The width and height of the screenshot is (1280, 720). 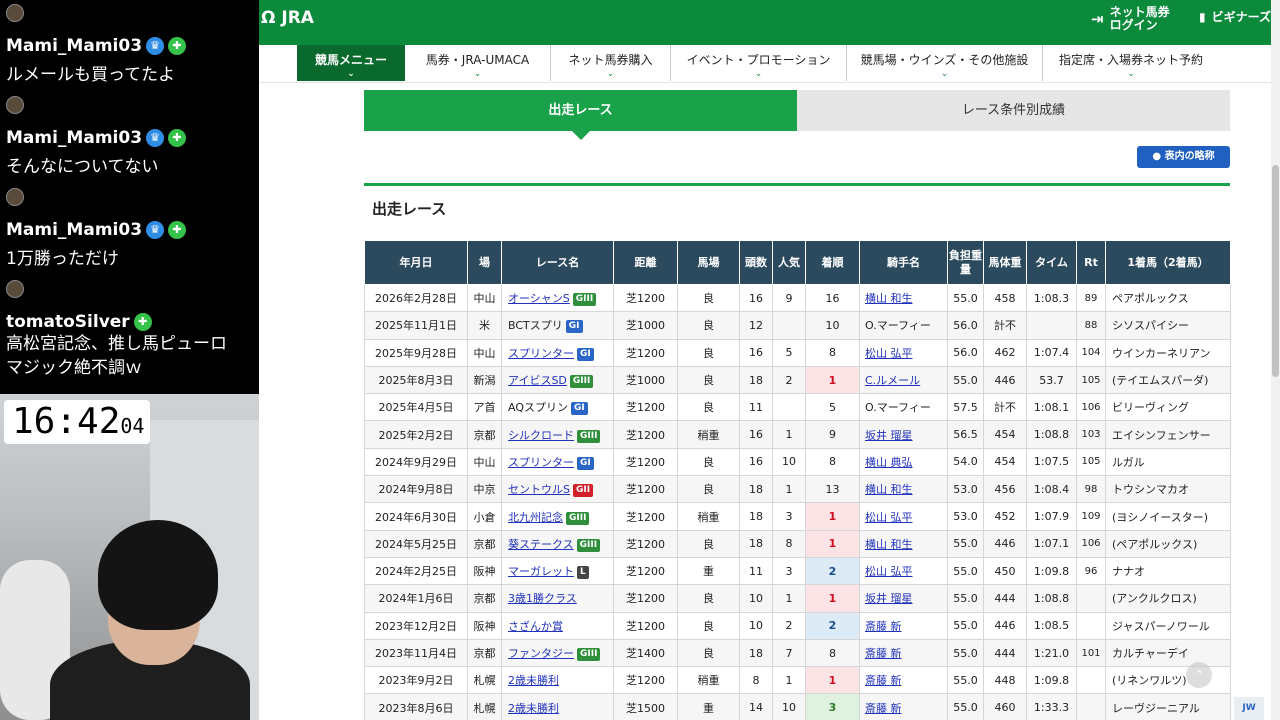 I want to click on header-col-weight: 負担重量, so click(x=965, y=262).